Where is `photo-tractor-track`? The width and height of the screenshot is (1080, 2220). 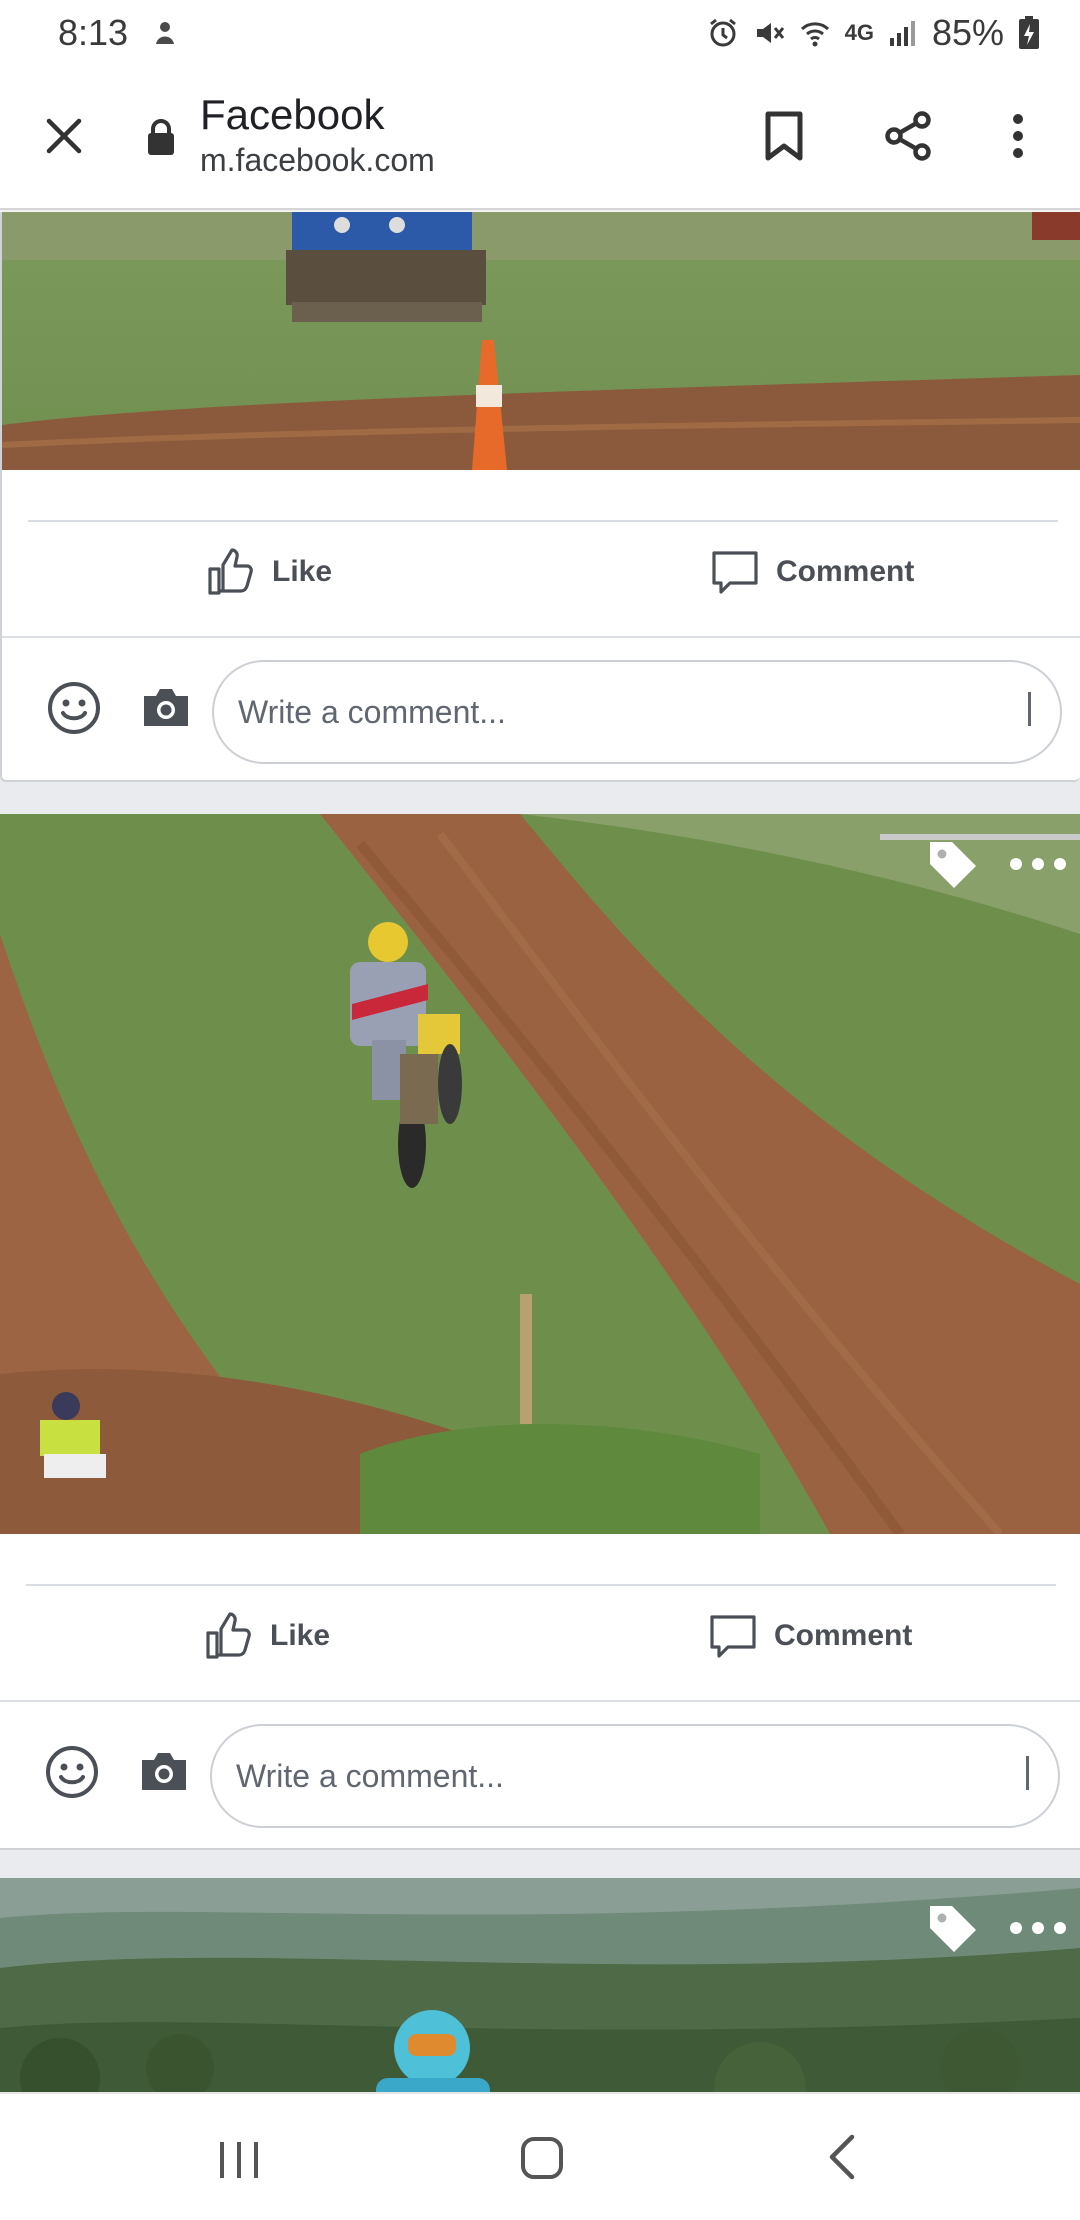 photo-tractor-track is located at coordinates (541, 341).